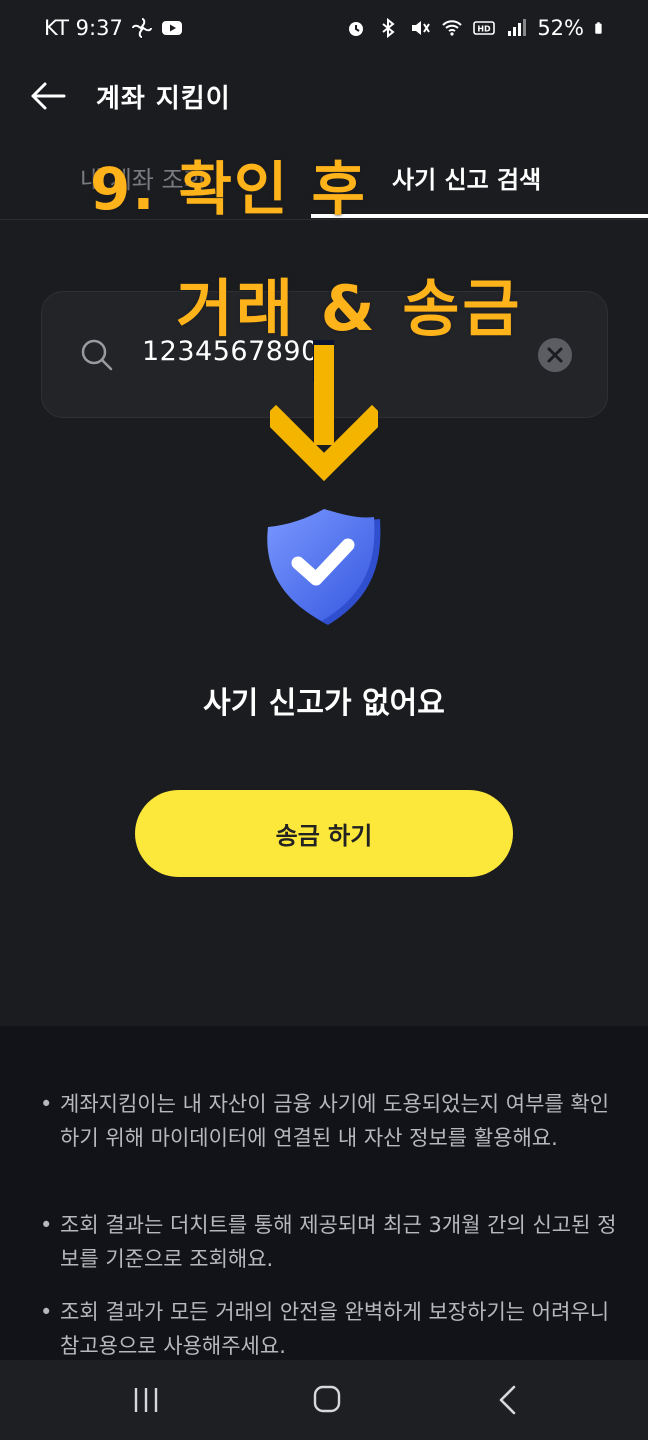 This screenshot has height=1440, width=648. What do you see at coordinates (163, 99) in the screenshot?
I see `page-title: 계좌 지킴이` at bounding box center [163, 99].